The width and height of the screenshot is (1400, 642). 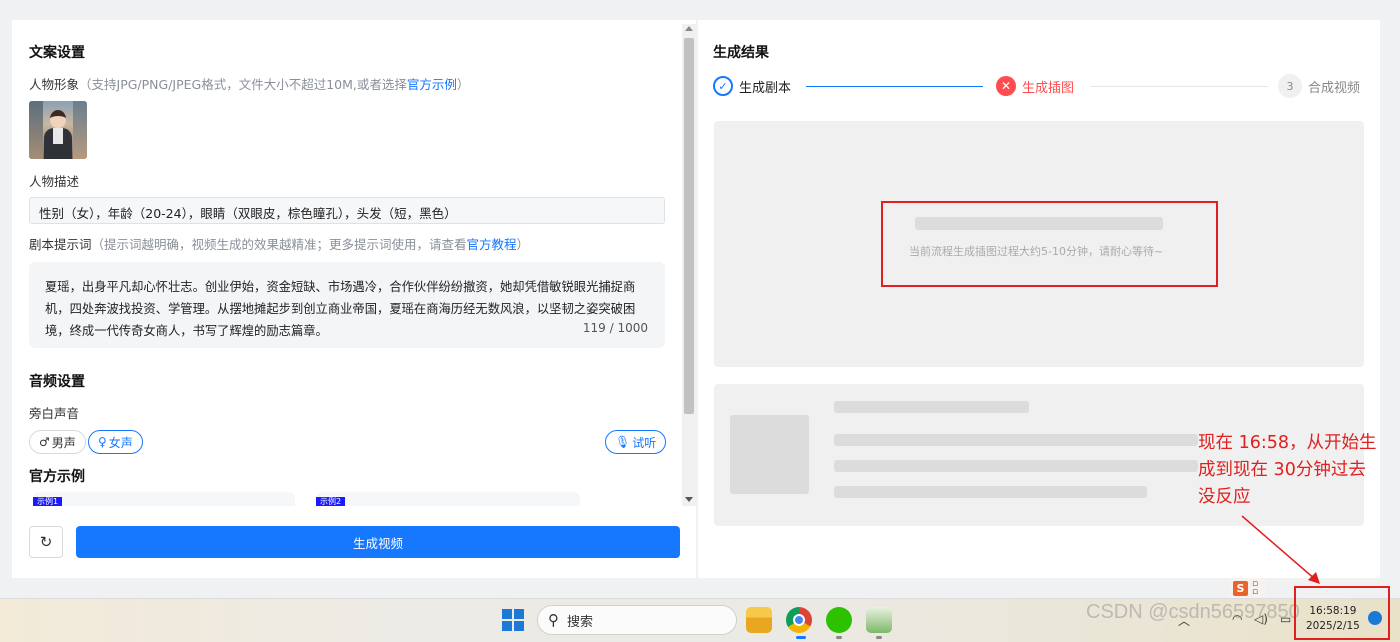 I want to click on result-title: 生成结果, so click(x=741, y=53).